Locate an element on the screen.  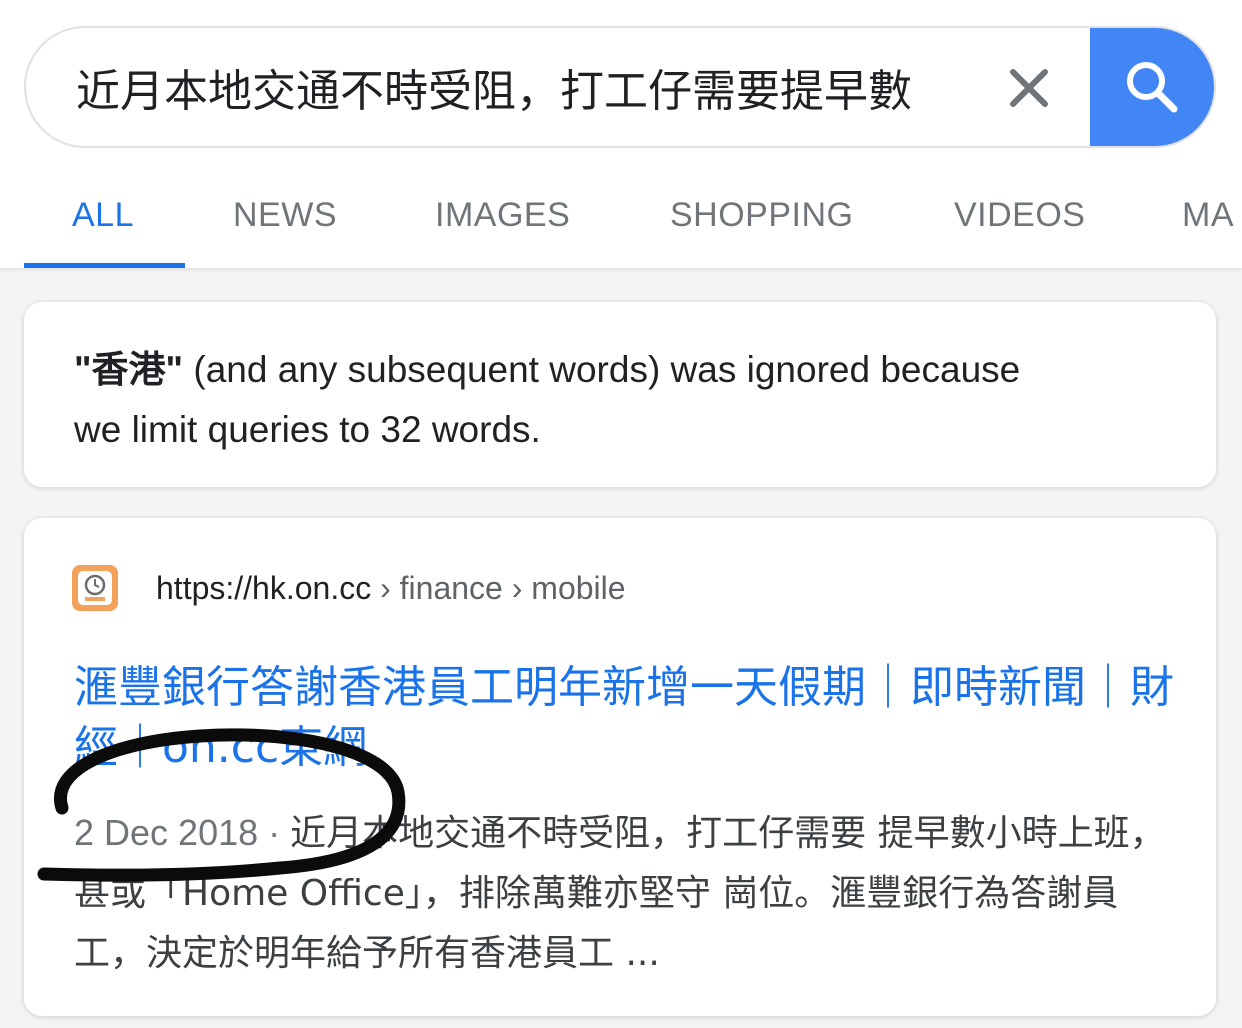
result-date: 2 Dec 2018 is located at coordinates (166, 832).